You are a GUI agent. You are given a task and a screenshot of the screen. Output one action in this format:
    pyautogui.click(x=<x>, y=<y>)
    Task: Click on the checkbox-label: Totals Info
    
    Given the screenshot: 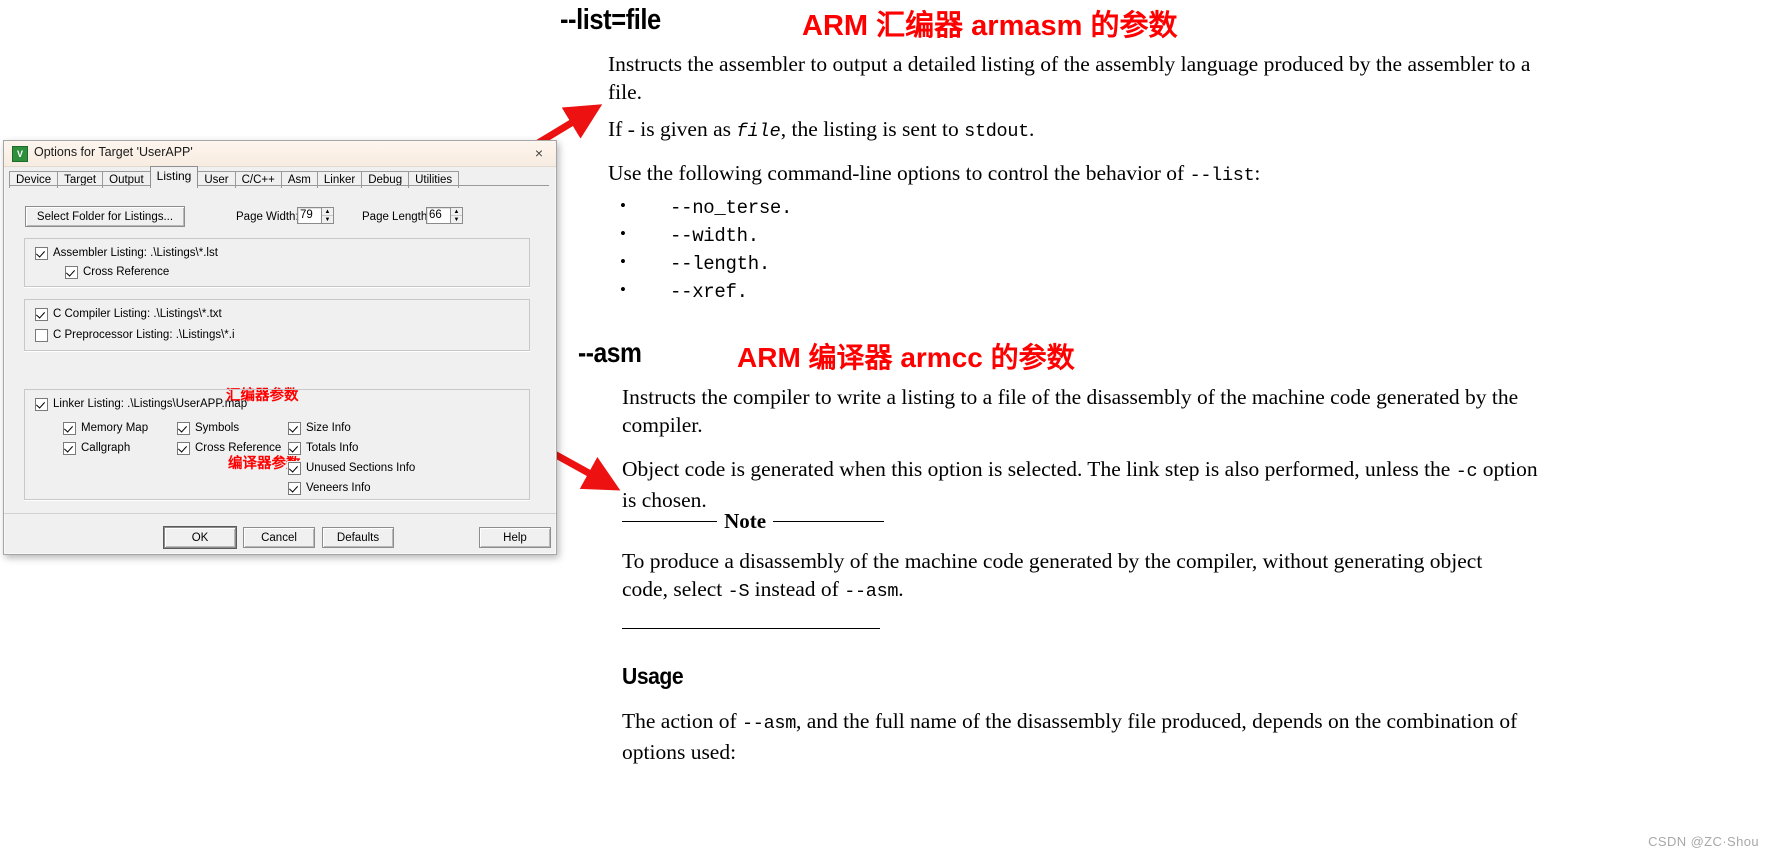 What is the action you would take?
    pyautogui.click(x=332, y=448)
    